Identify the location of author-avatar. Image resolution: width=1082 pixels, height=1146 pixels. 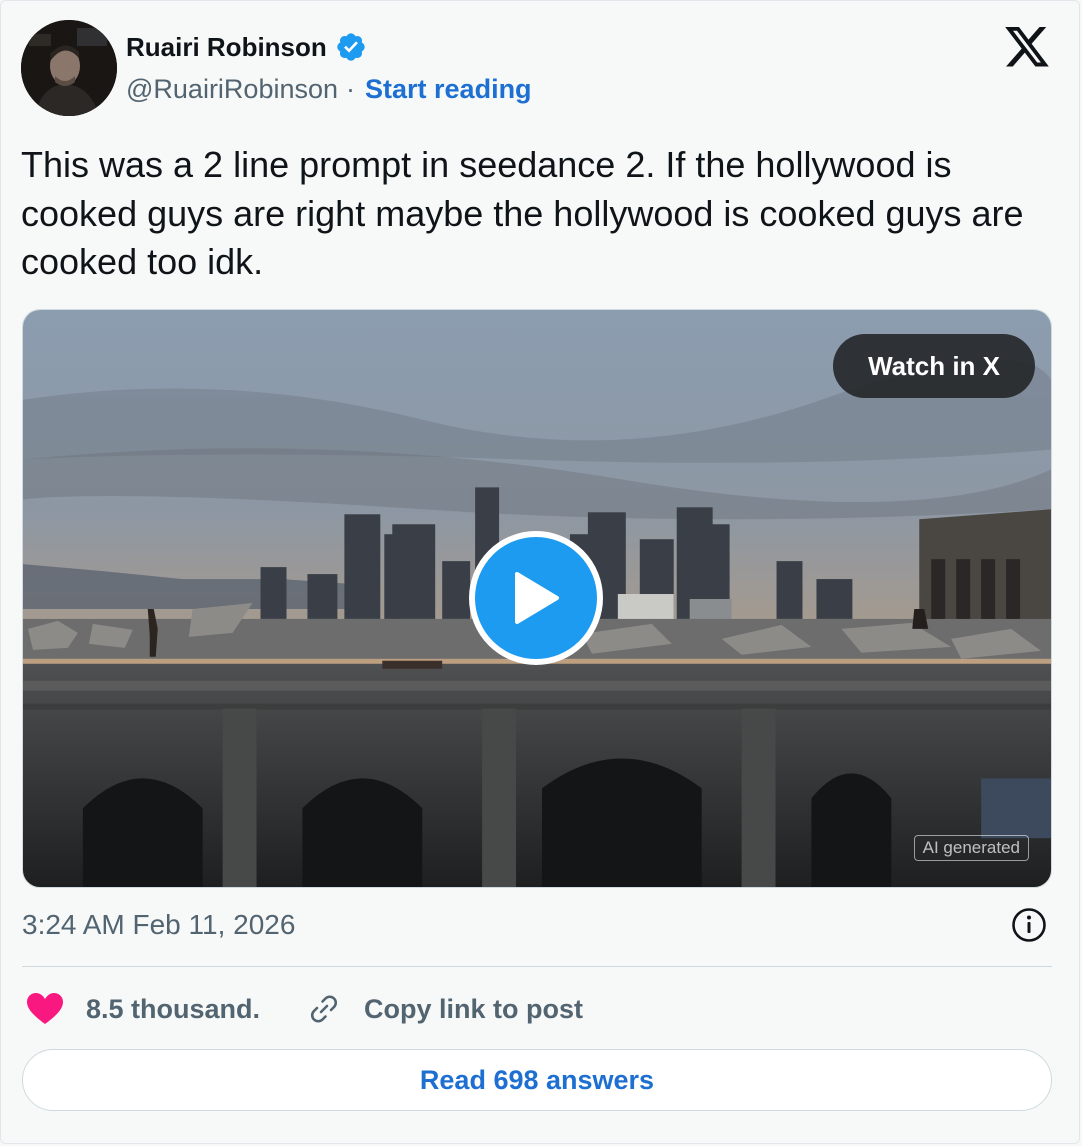
(69, 68).